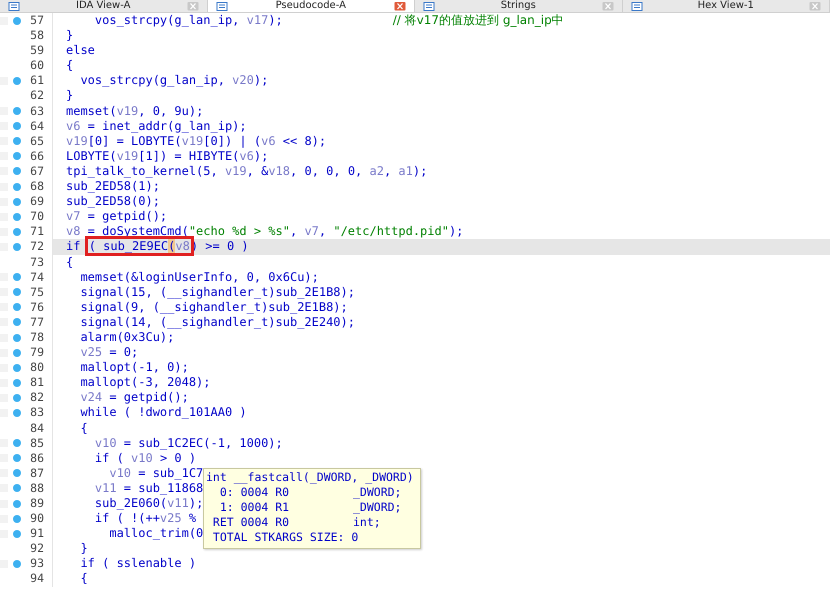  What do you see at coordinates (232, 141) in the screenshot?
I see `code-token: [0]) | (` at bounding box center [232, 141].